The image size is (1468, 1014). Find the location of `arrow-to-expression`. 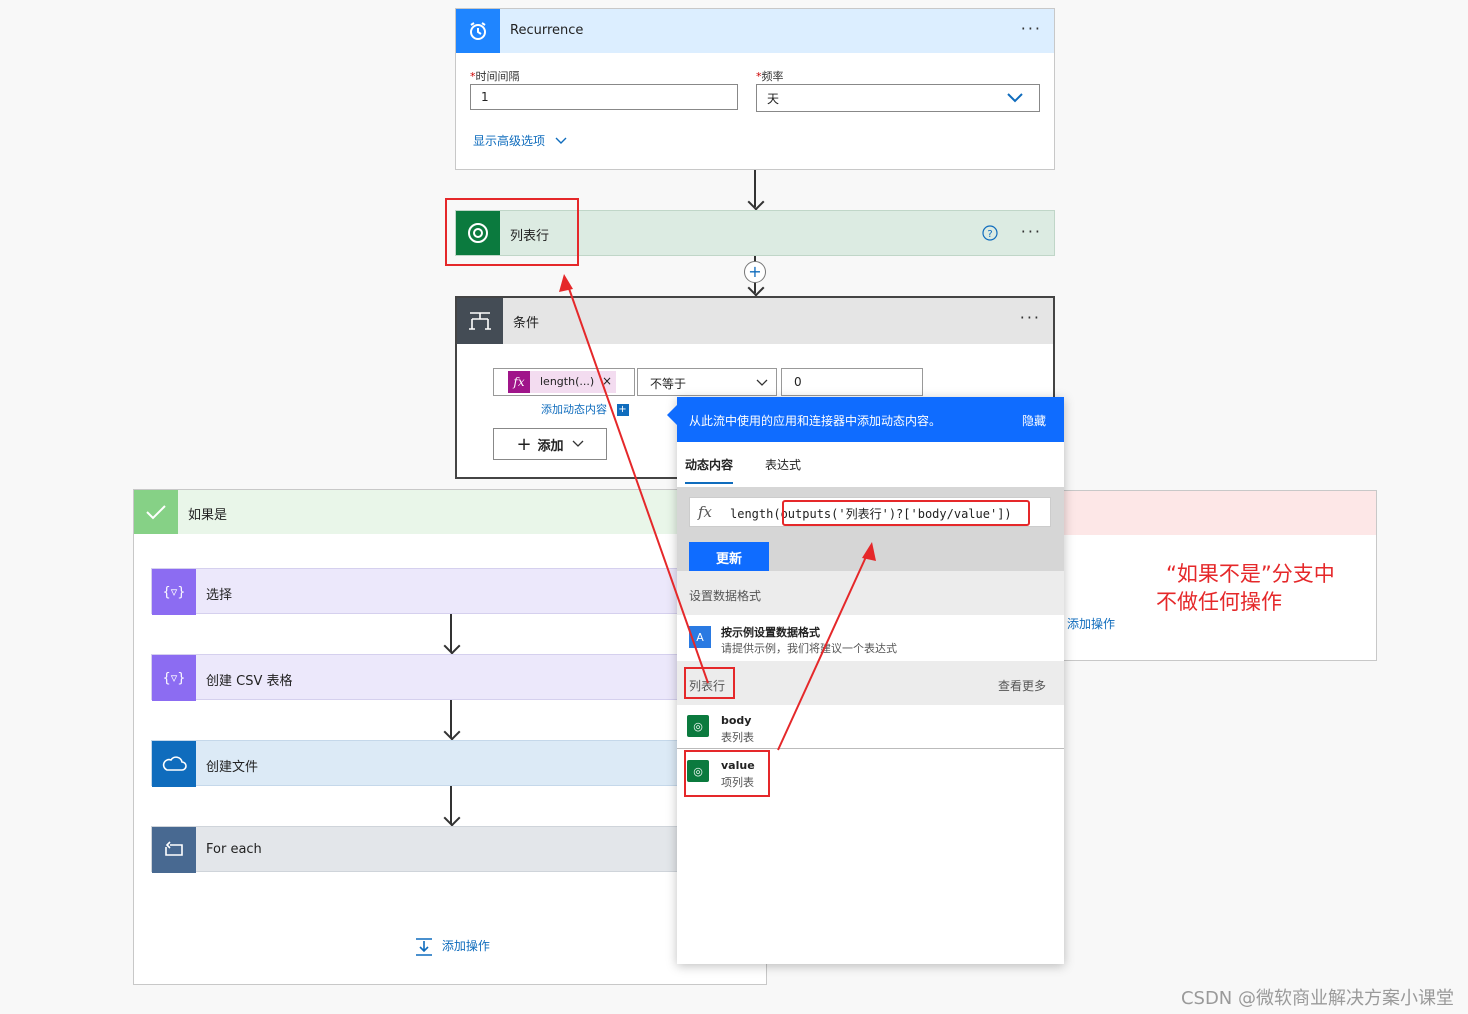

arrow-to-expression is located at coordinates (824, 649).